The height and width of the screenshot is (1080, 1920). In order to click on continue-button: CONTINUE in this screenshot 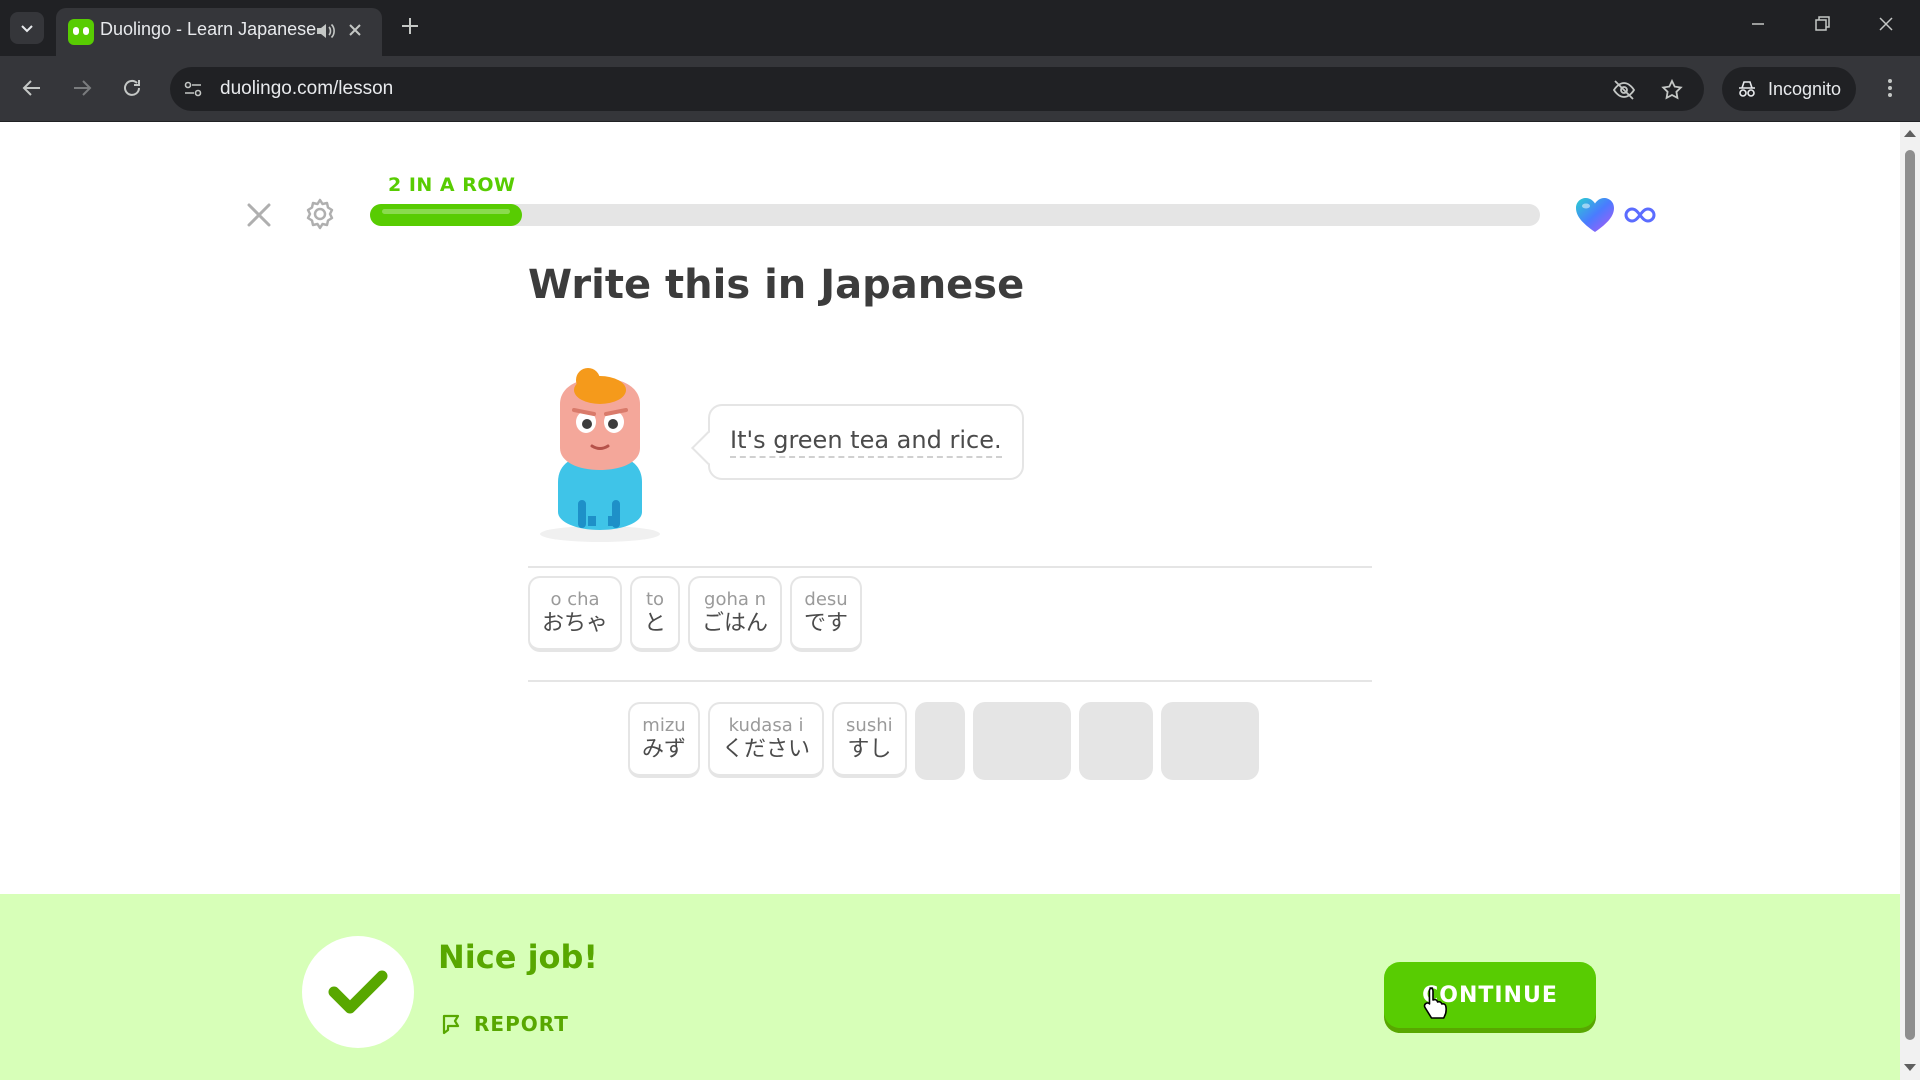, I will do `click(1490, 995)`.